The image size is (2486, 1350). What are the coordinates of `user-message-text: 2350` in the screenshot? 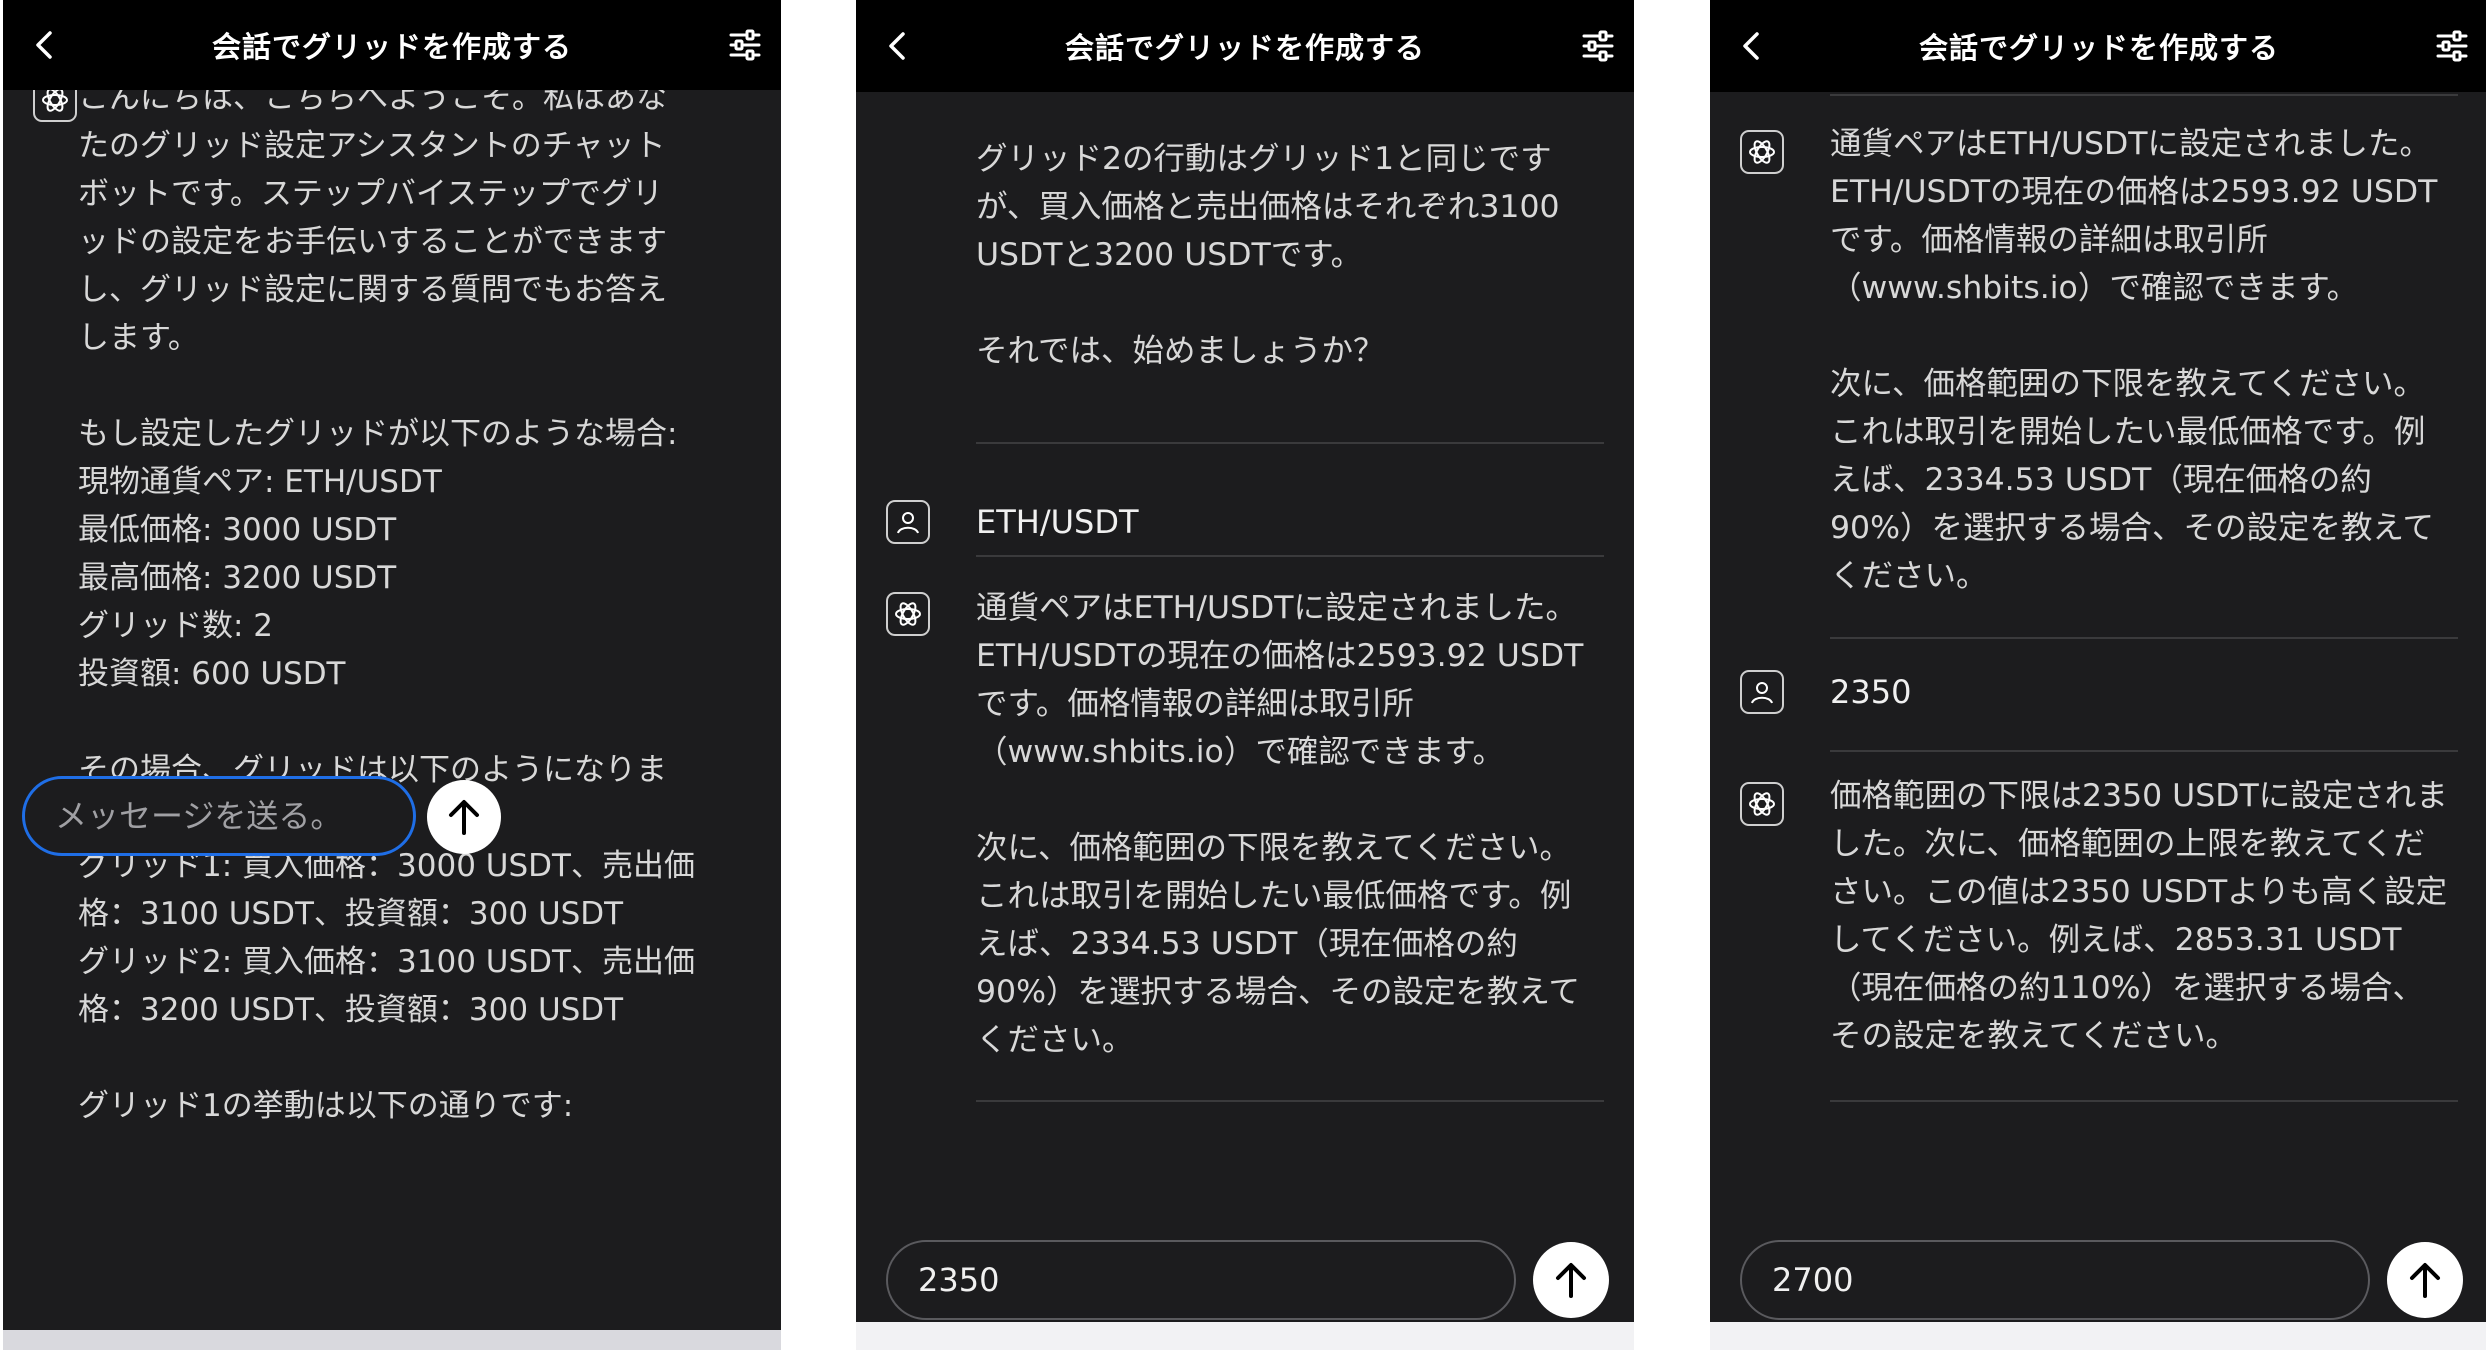 It's located at (1871, 692).